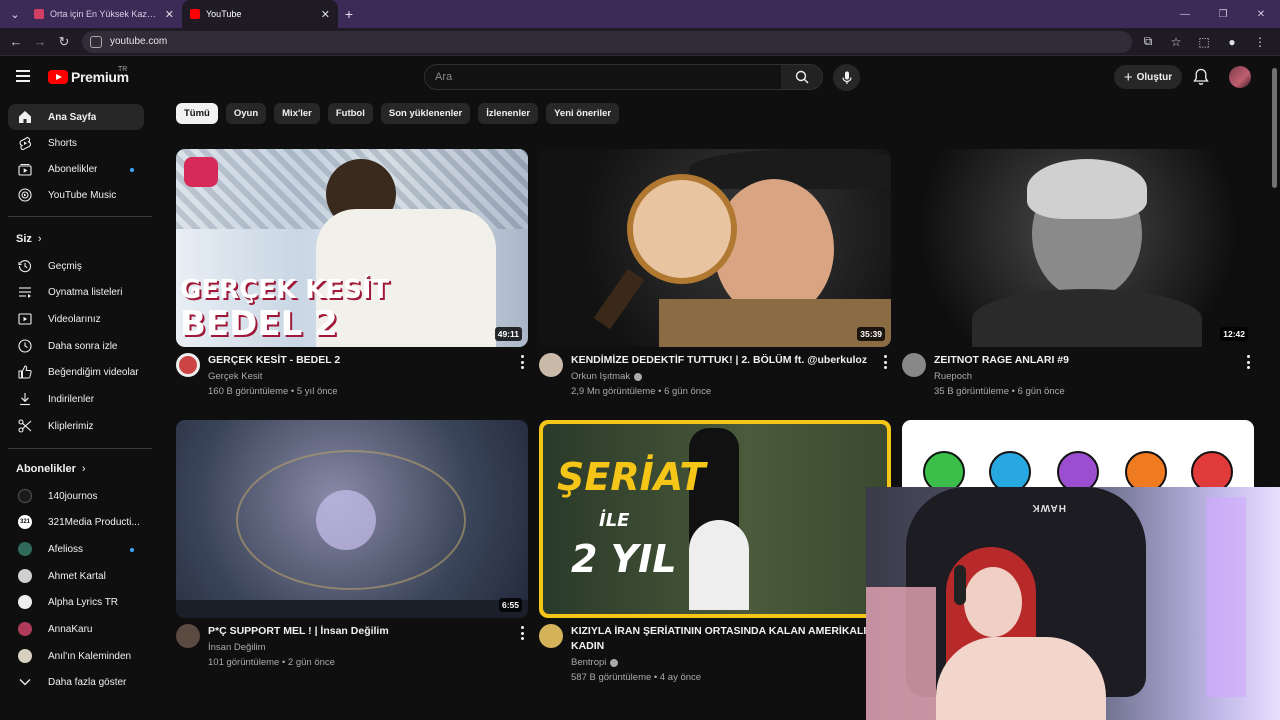 The height and width of the screenshot is (720, 1280). Describe the element at coordinates (1084, 360) in the screenshot. I see `video-title: ZEITNOT RAGE ANLARI #9` at that location.